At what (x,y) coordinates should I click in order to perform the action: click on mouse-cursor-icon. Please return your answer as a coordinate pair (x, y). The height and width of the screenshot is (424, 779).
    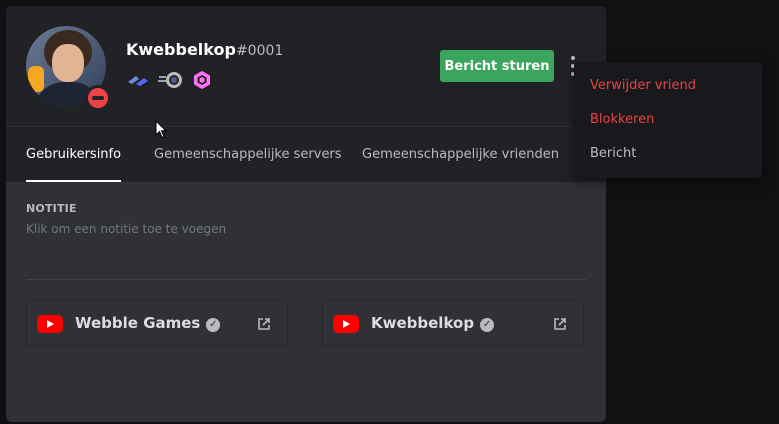
    Looking at the image, I should click on (162, 129).